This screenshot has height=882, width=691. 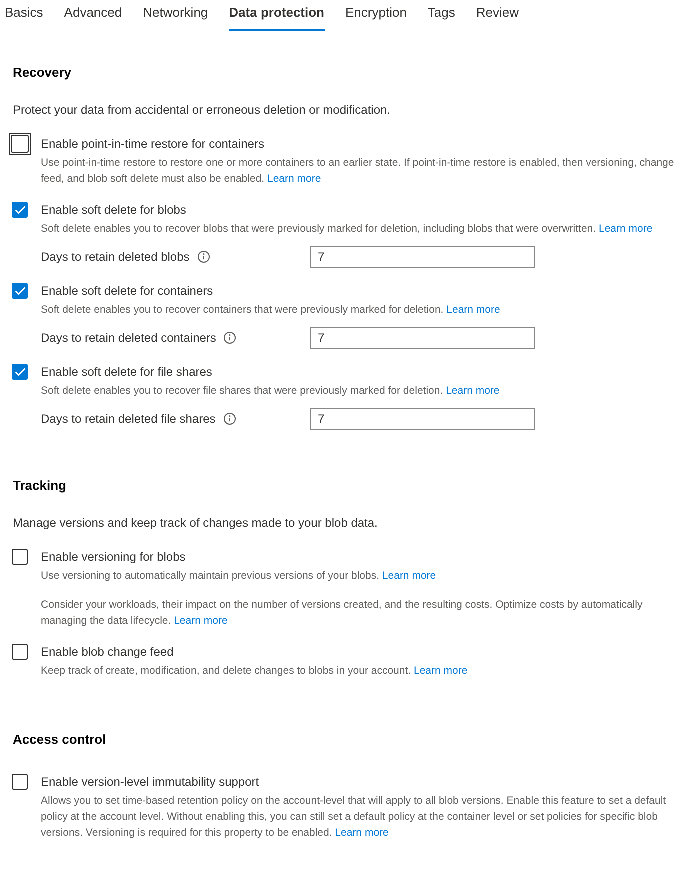 I want to click on help-text: Keep track of create, modification, and delete changes to blobs in your account. Learn more, so click(x=255, y=671).